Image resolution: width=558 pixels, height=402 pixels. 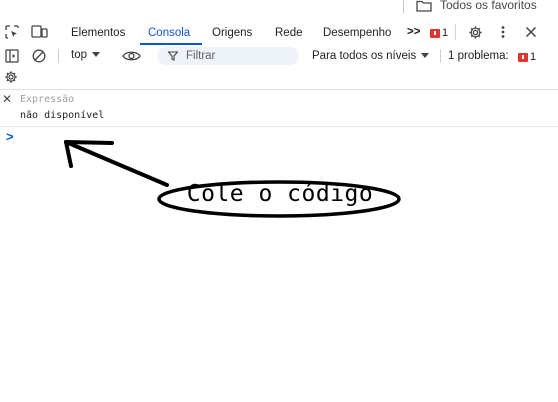 What do you see at coordinates (475, 32) in the screenshot?
I see `settings-gear-icon` at bounding box center [475, 32].